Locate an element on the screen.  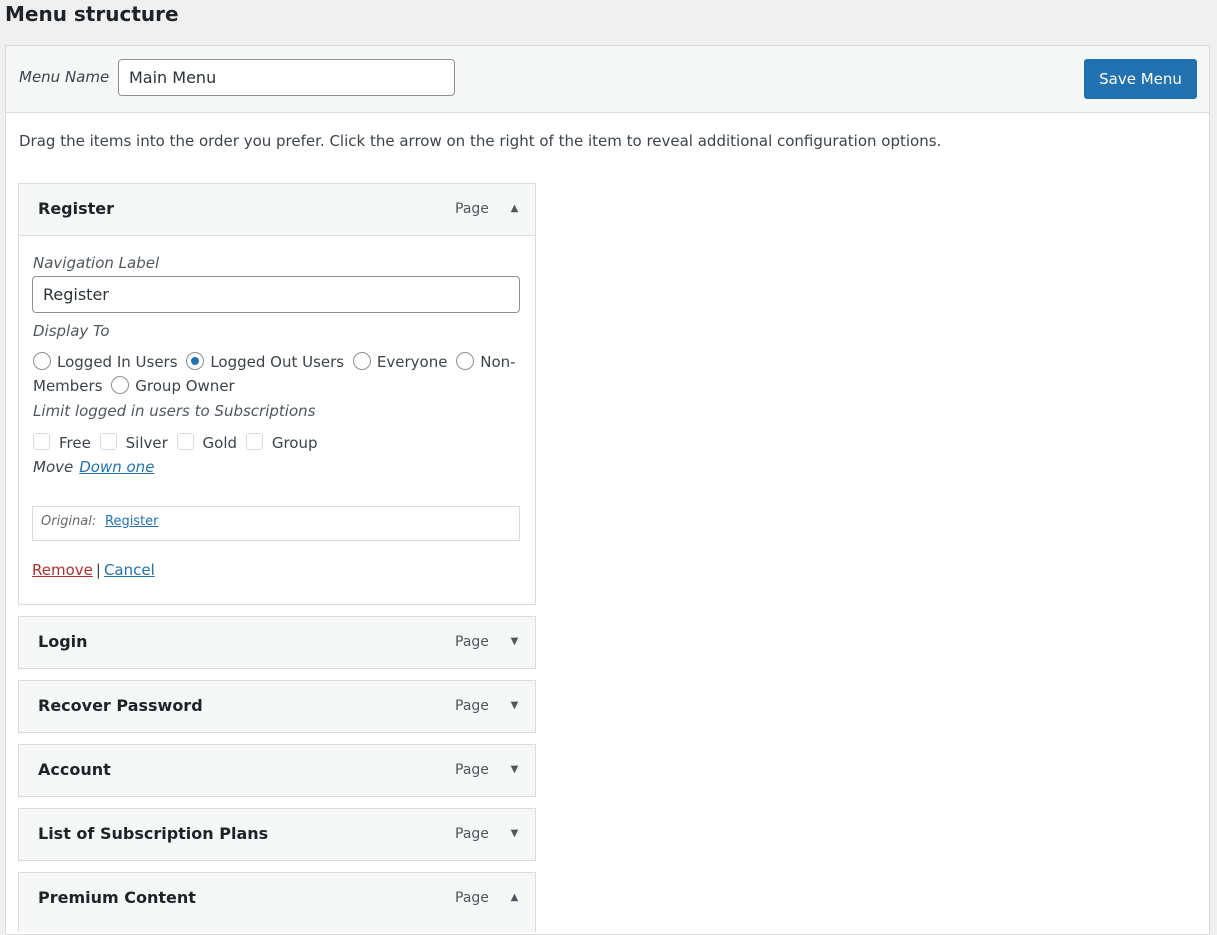
menu-item-title: Register is located at coordinates (76, 208).